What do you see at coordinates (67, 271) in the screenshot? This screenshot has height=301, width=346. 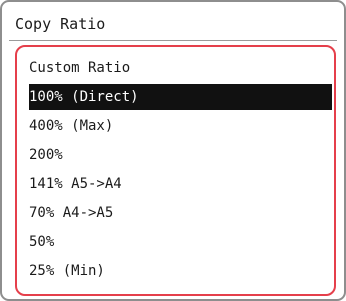 I see `option-25-min: 25% (Min)` at bounding box center [67, 271].